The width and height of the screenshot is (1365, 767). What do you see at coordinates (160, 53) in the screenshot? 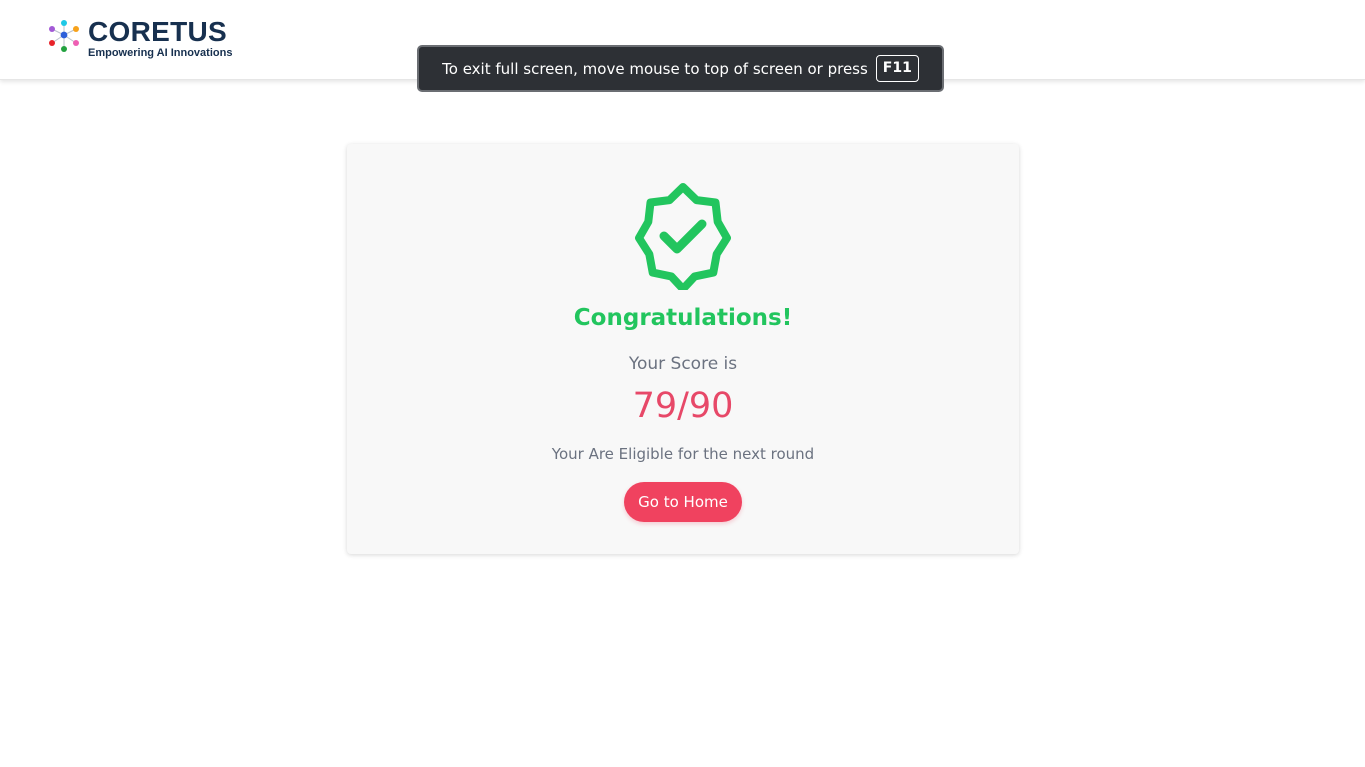
I see `brand-tagline: Empowering AI Innovations` at bounding box center [160, 53].